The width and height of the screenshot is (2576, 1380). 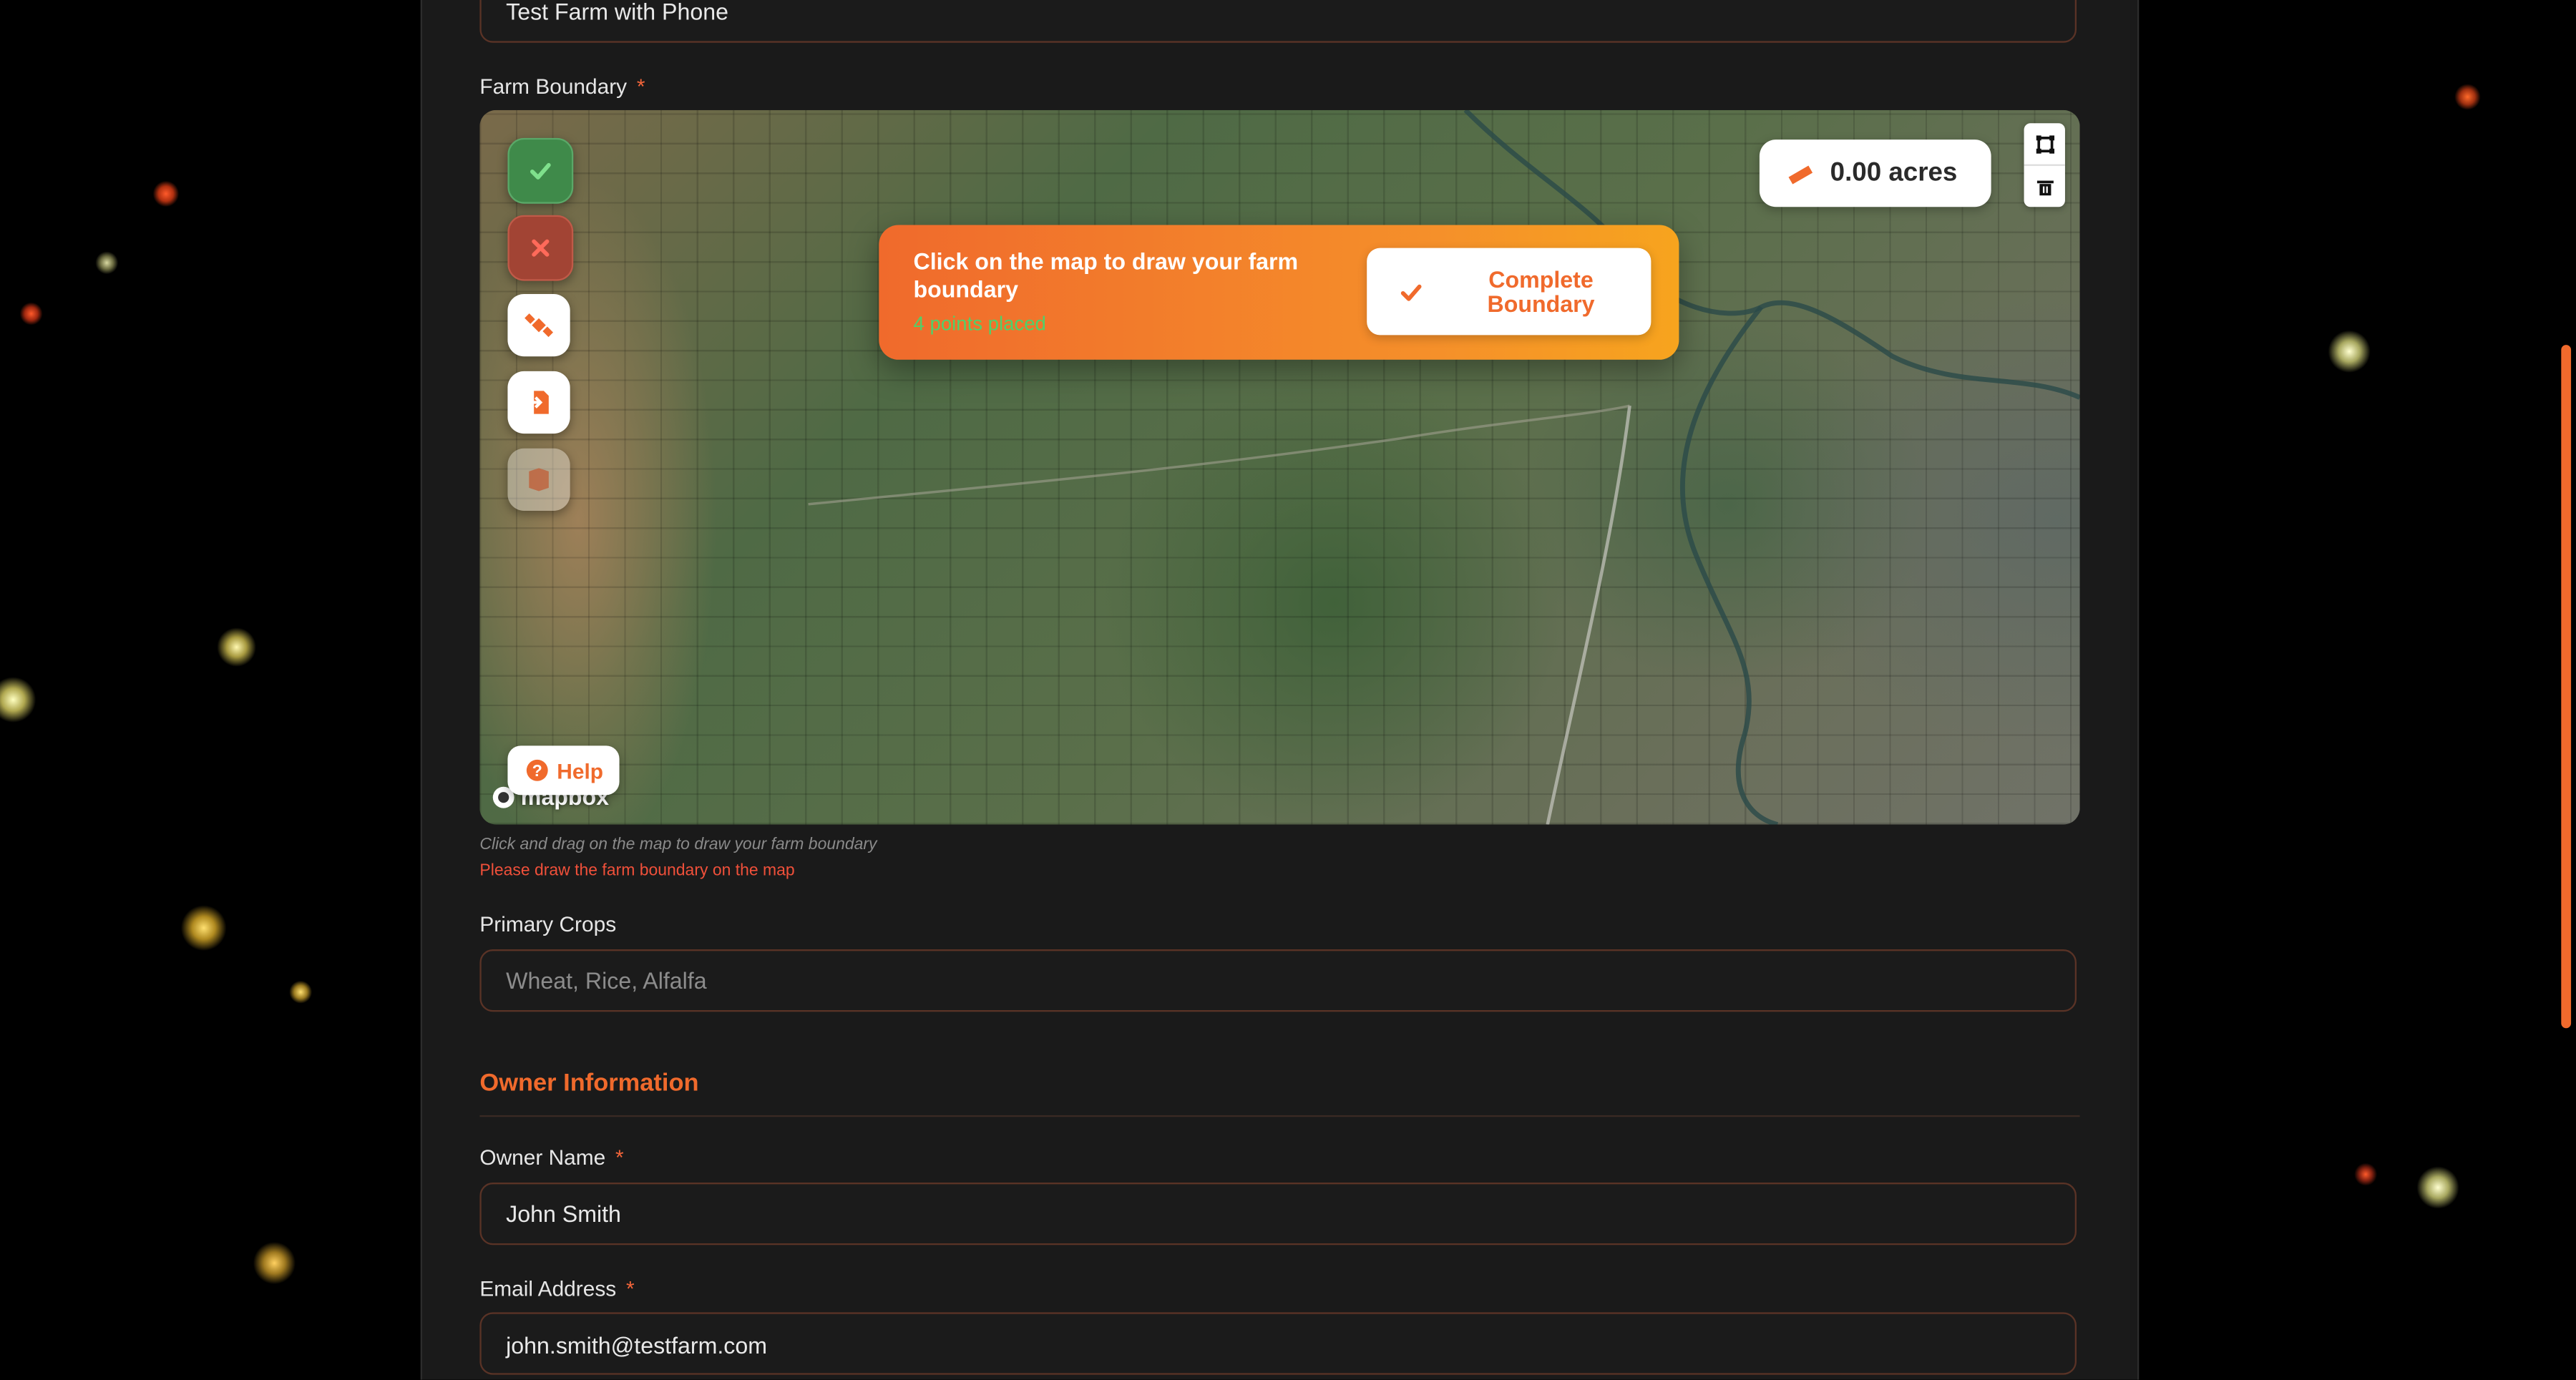 I want to click on acreage-value: 0.00 acres, so click(x=1894, y=172).